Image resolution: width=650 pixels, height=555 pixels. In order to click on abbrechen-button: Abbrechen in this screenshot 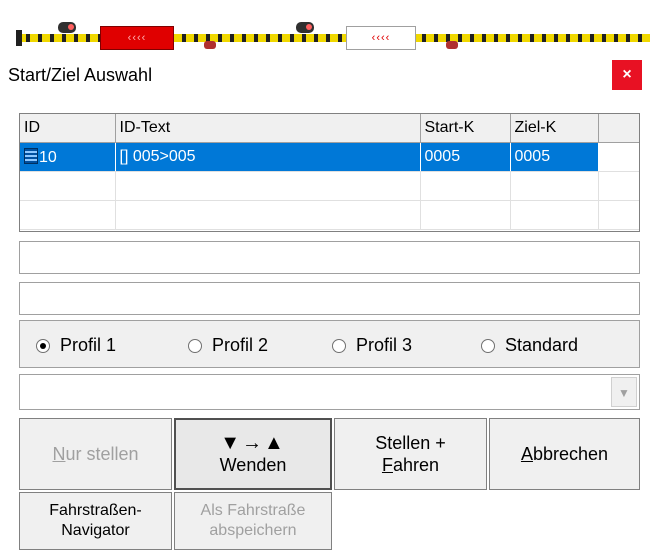, I will do `click(564, 454)`.